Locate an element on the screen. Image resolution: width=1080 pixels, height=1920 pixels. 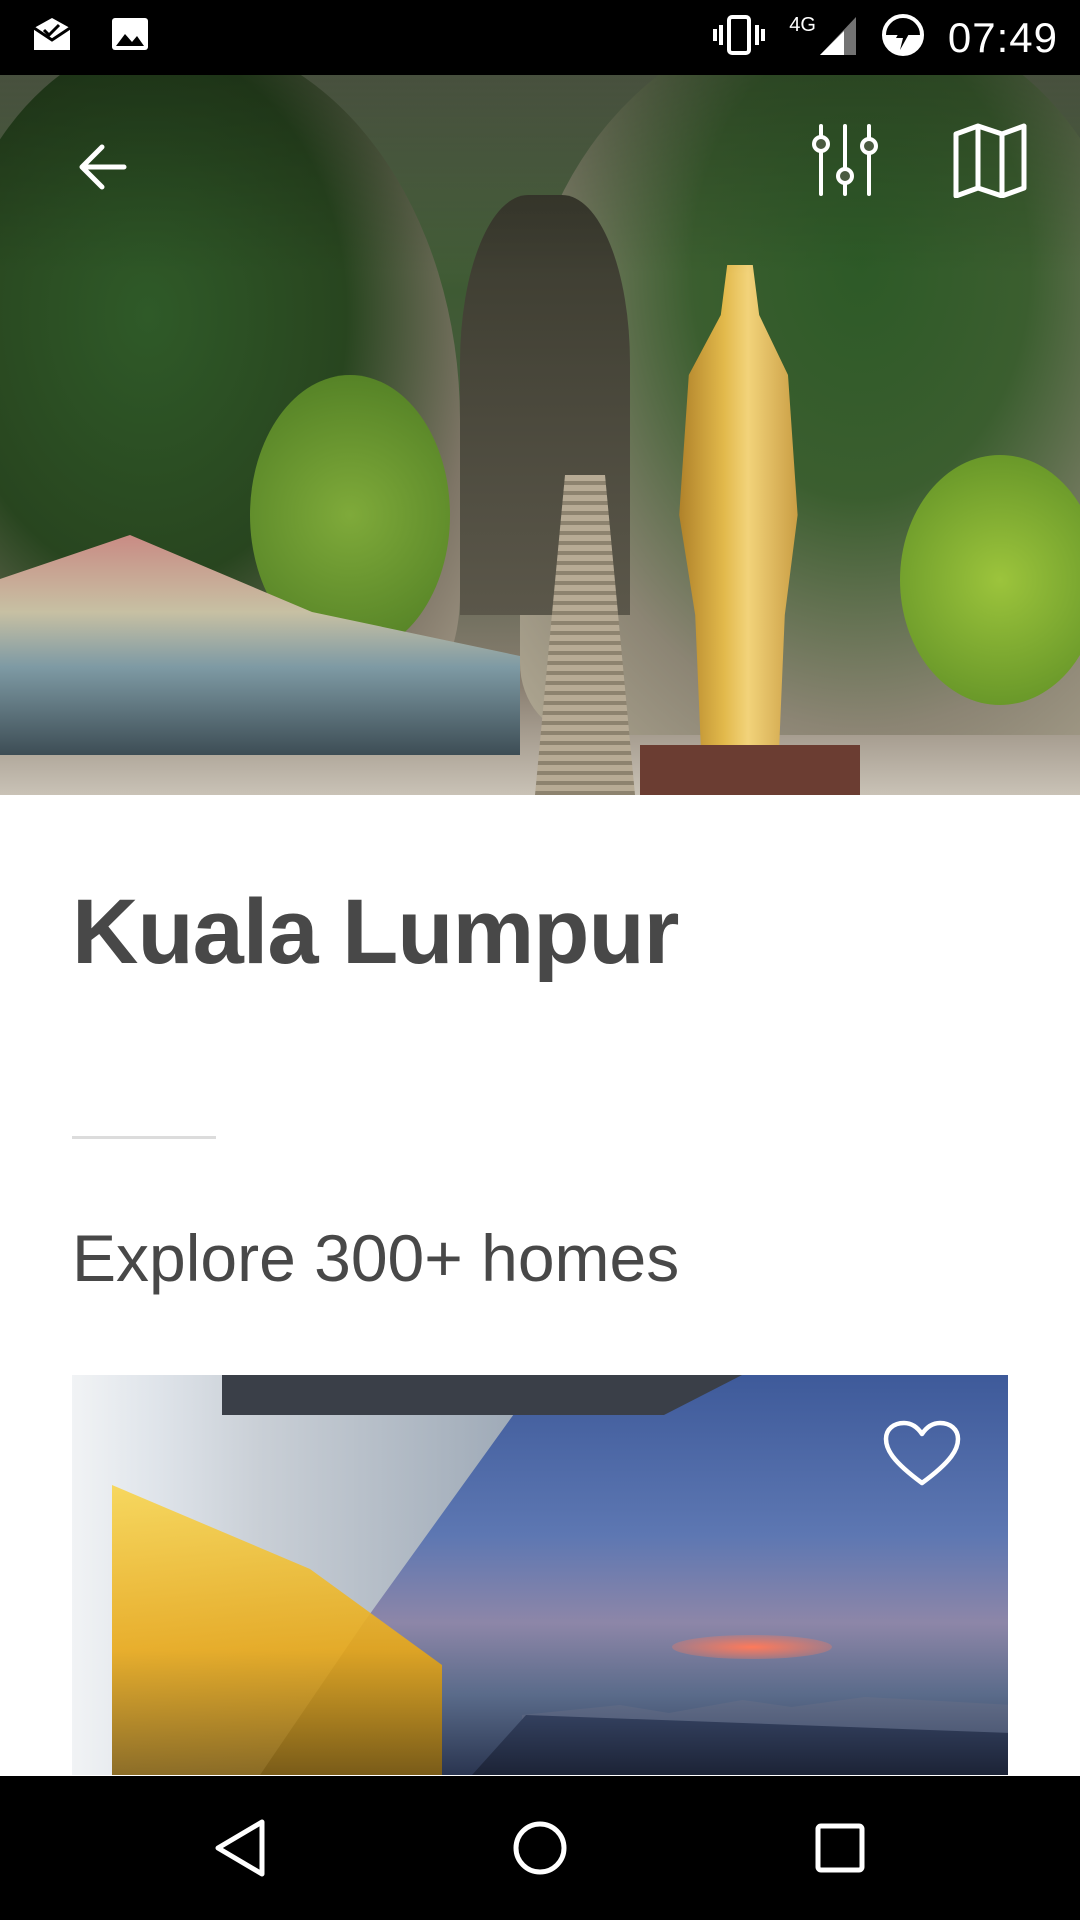
home-circle-icon is located at coordinates (540, 1848).